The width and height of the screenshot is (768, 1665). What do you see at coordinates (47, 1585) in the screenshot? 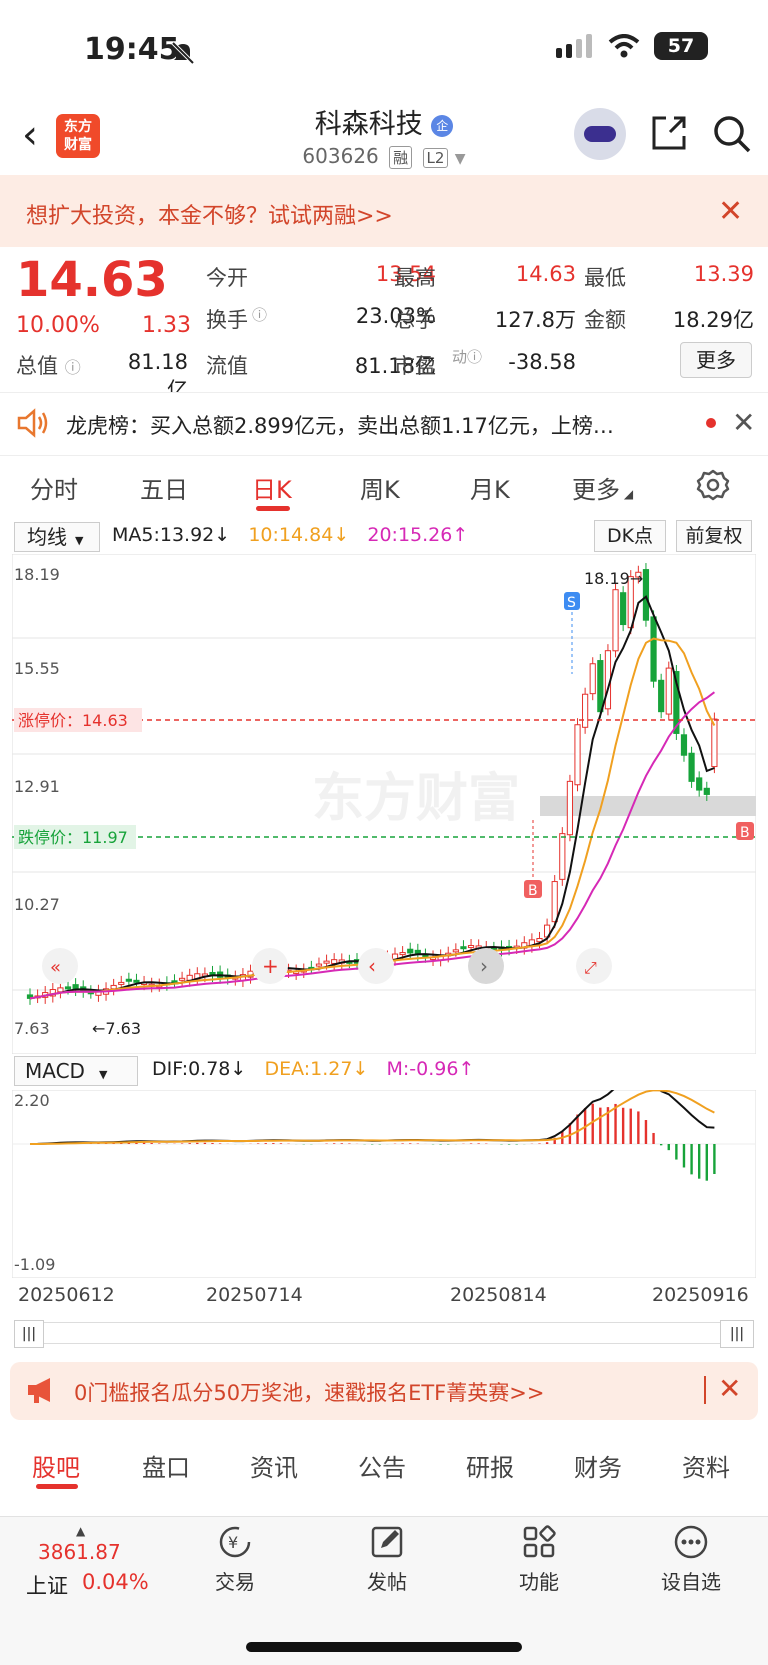
I see `index-name: 上证` at bounding box center [47, 1585].